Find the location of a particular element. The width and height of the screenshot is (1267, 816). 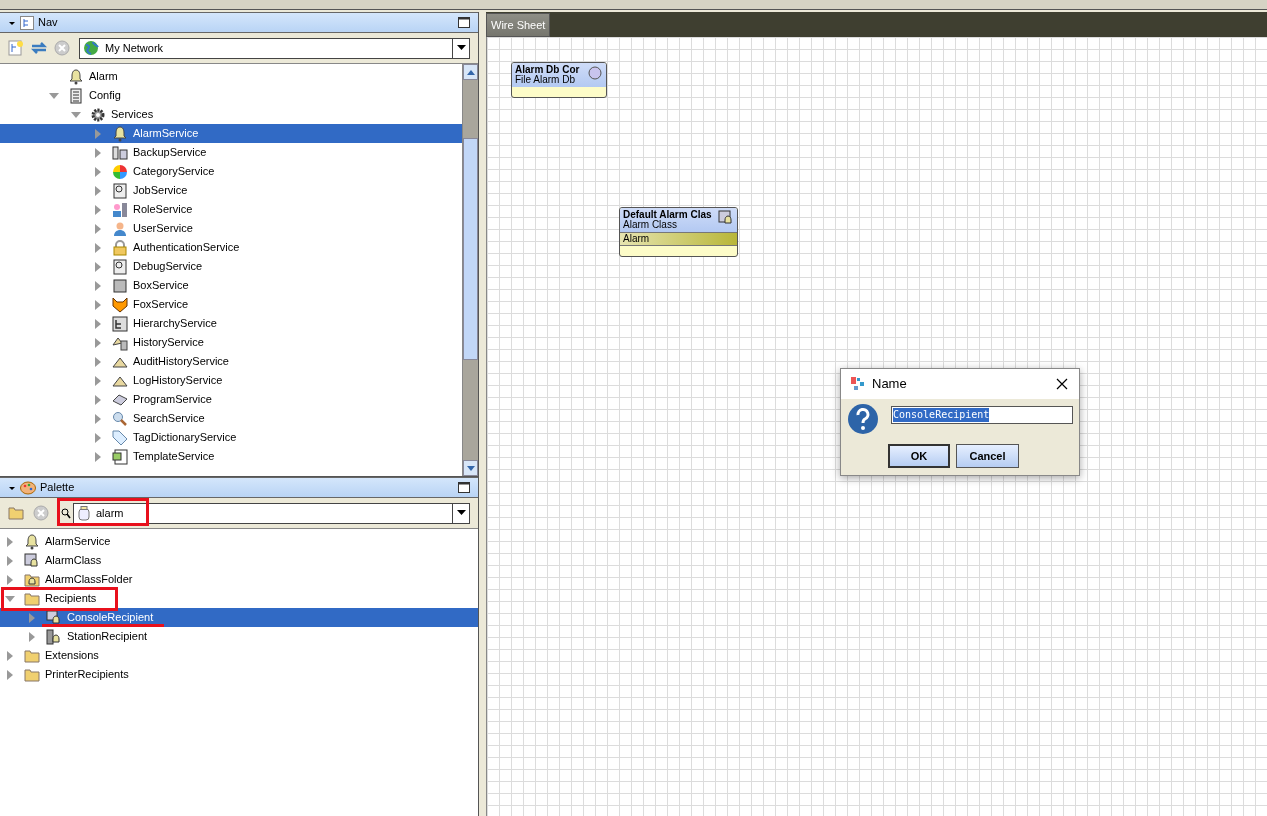

tree-label: Services is located at coordinates (132, 115).